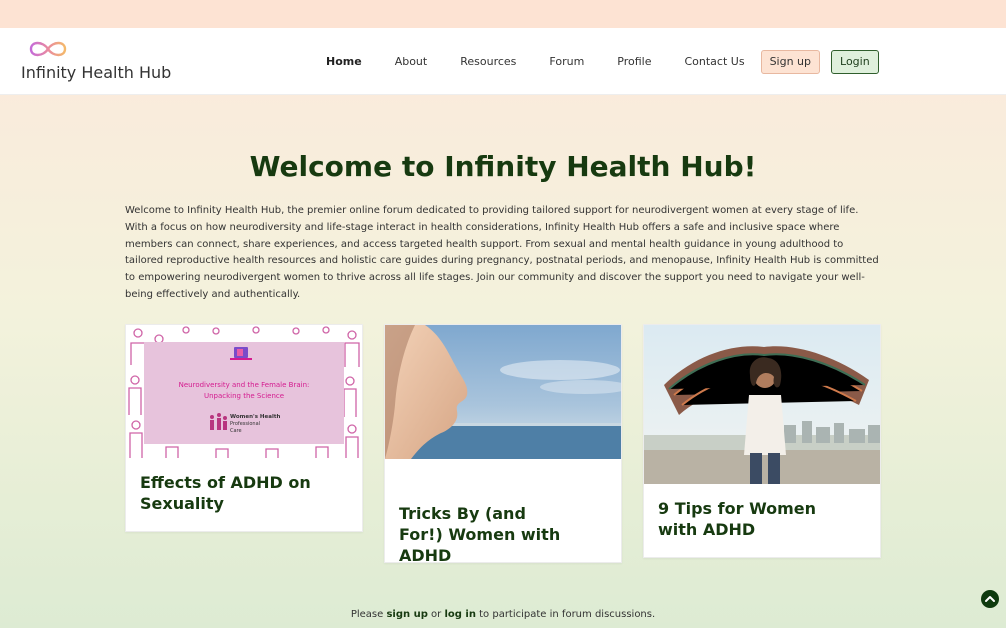 Image resolution: width=1006 pixels, height=628 pixels. What do you see at coordinates (244, 396) in the screenshot?
I see `poster-headline-2: Unpacking the Science` at bounding box center [244, 396].